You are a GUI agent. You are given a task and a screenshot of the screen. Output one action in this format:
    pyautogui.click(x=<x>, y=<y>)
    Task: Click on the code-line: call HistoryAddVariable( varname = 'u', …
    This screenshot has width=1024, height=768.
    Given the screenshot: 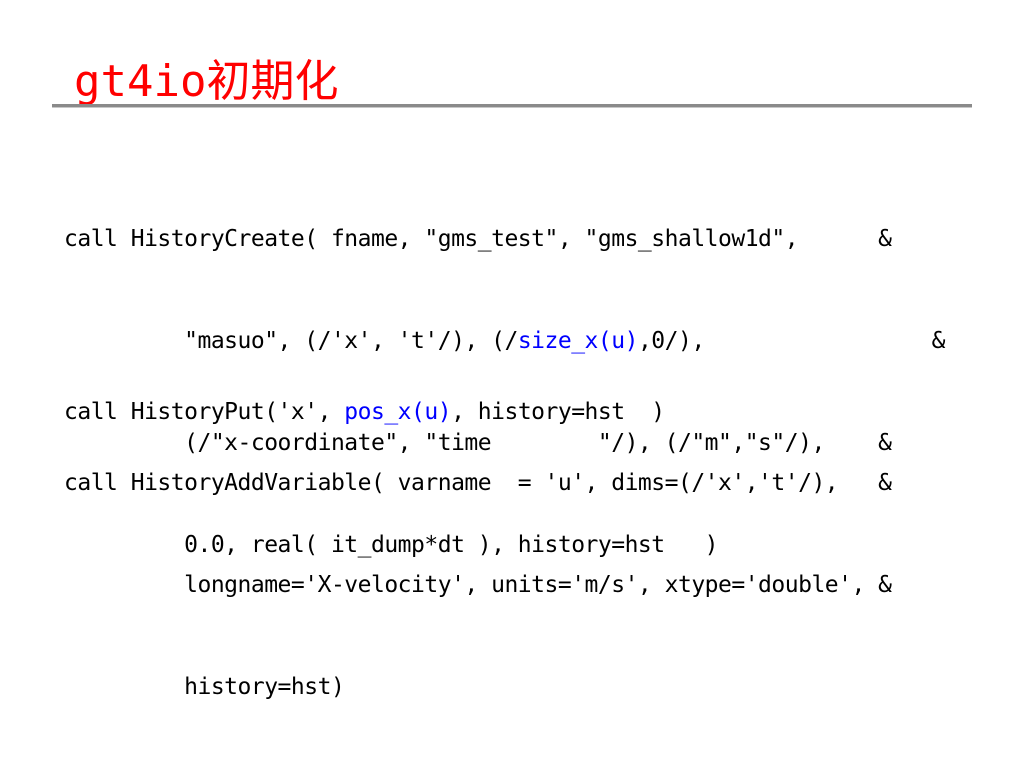 What is the action you would take?
    pyautogui.click(x=478, y=483)
    